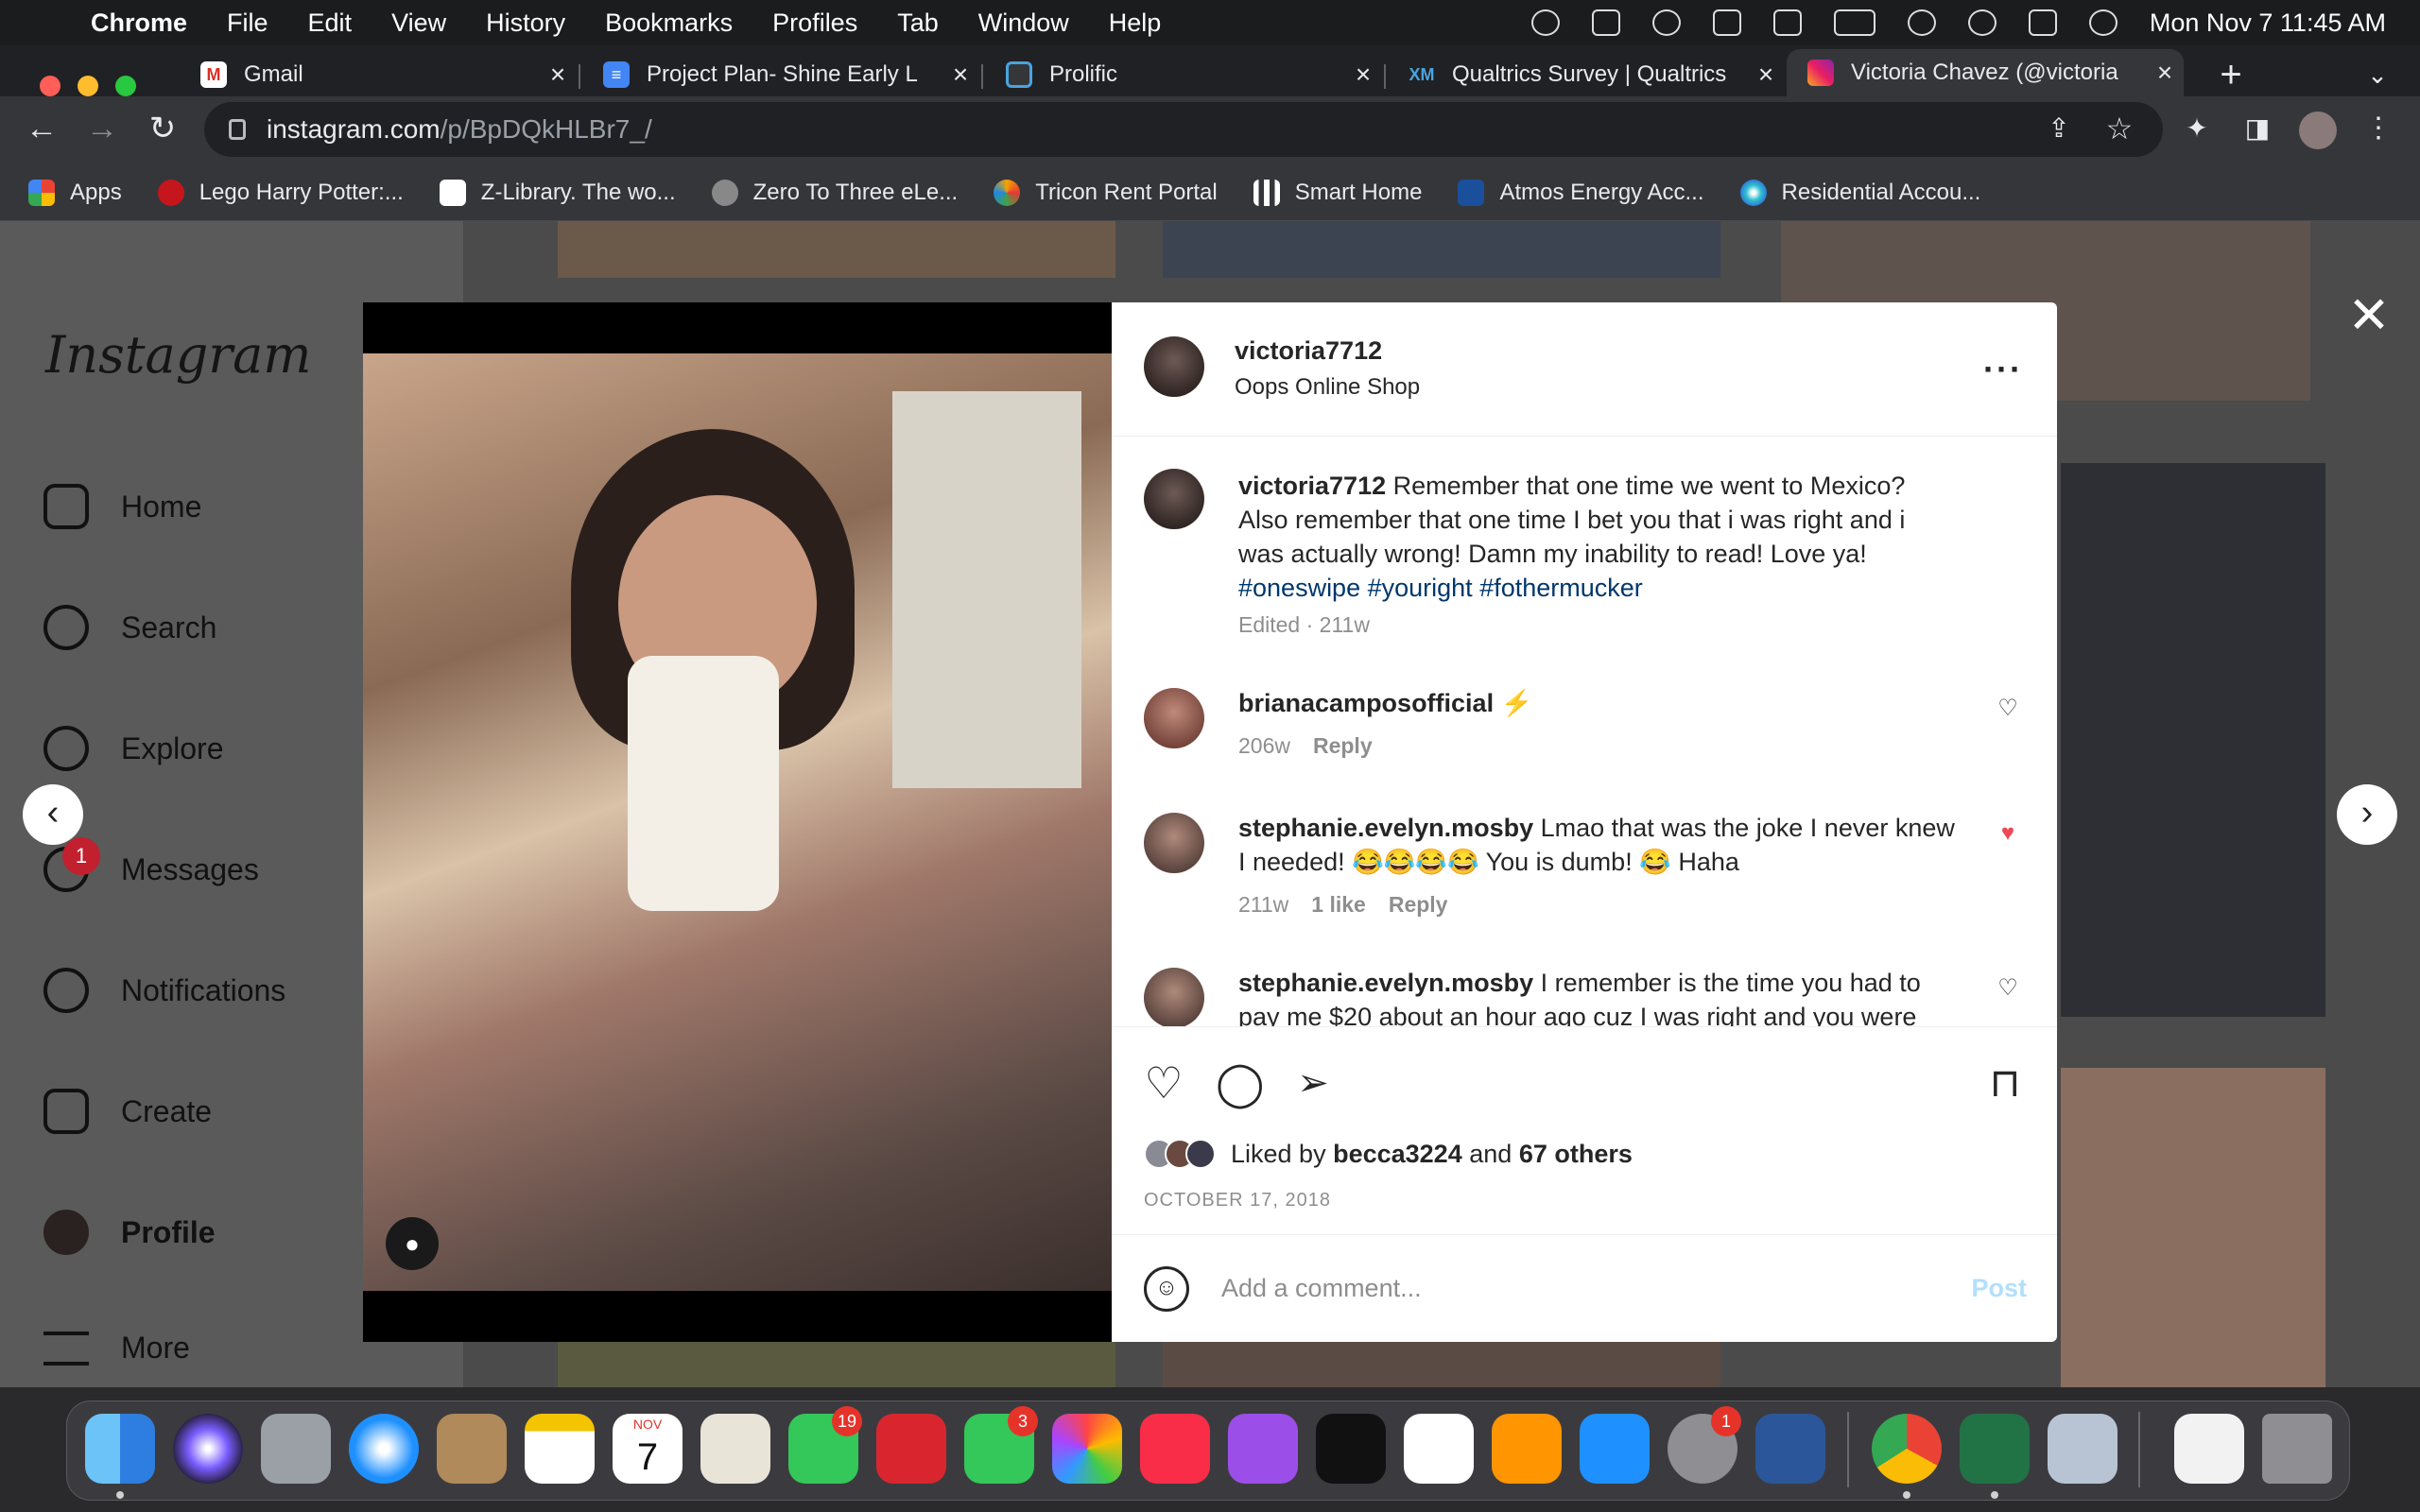  I want to click on nav-search: Search, so click(129, 627).